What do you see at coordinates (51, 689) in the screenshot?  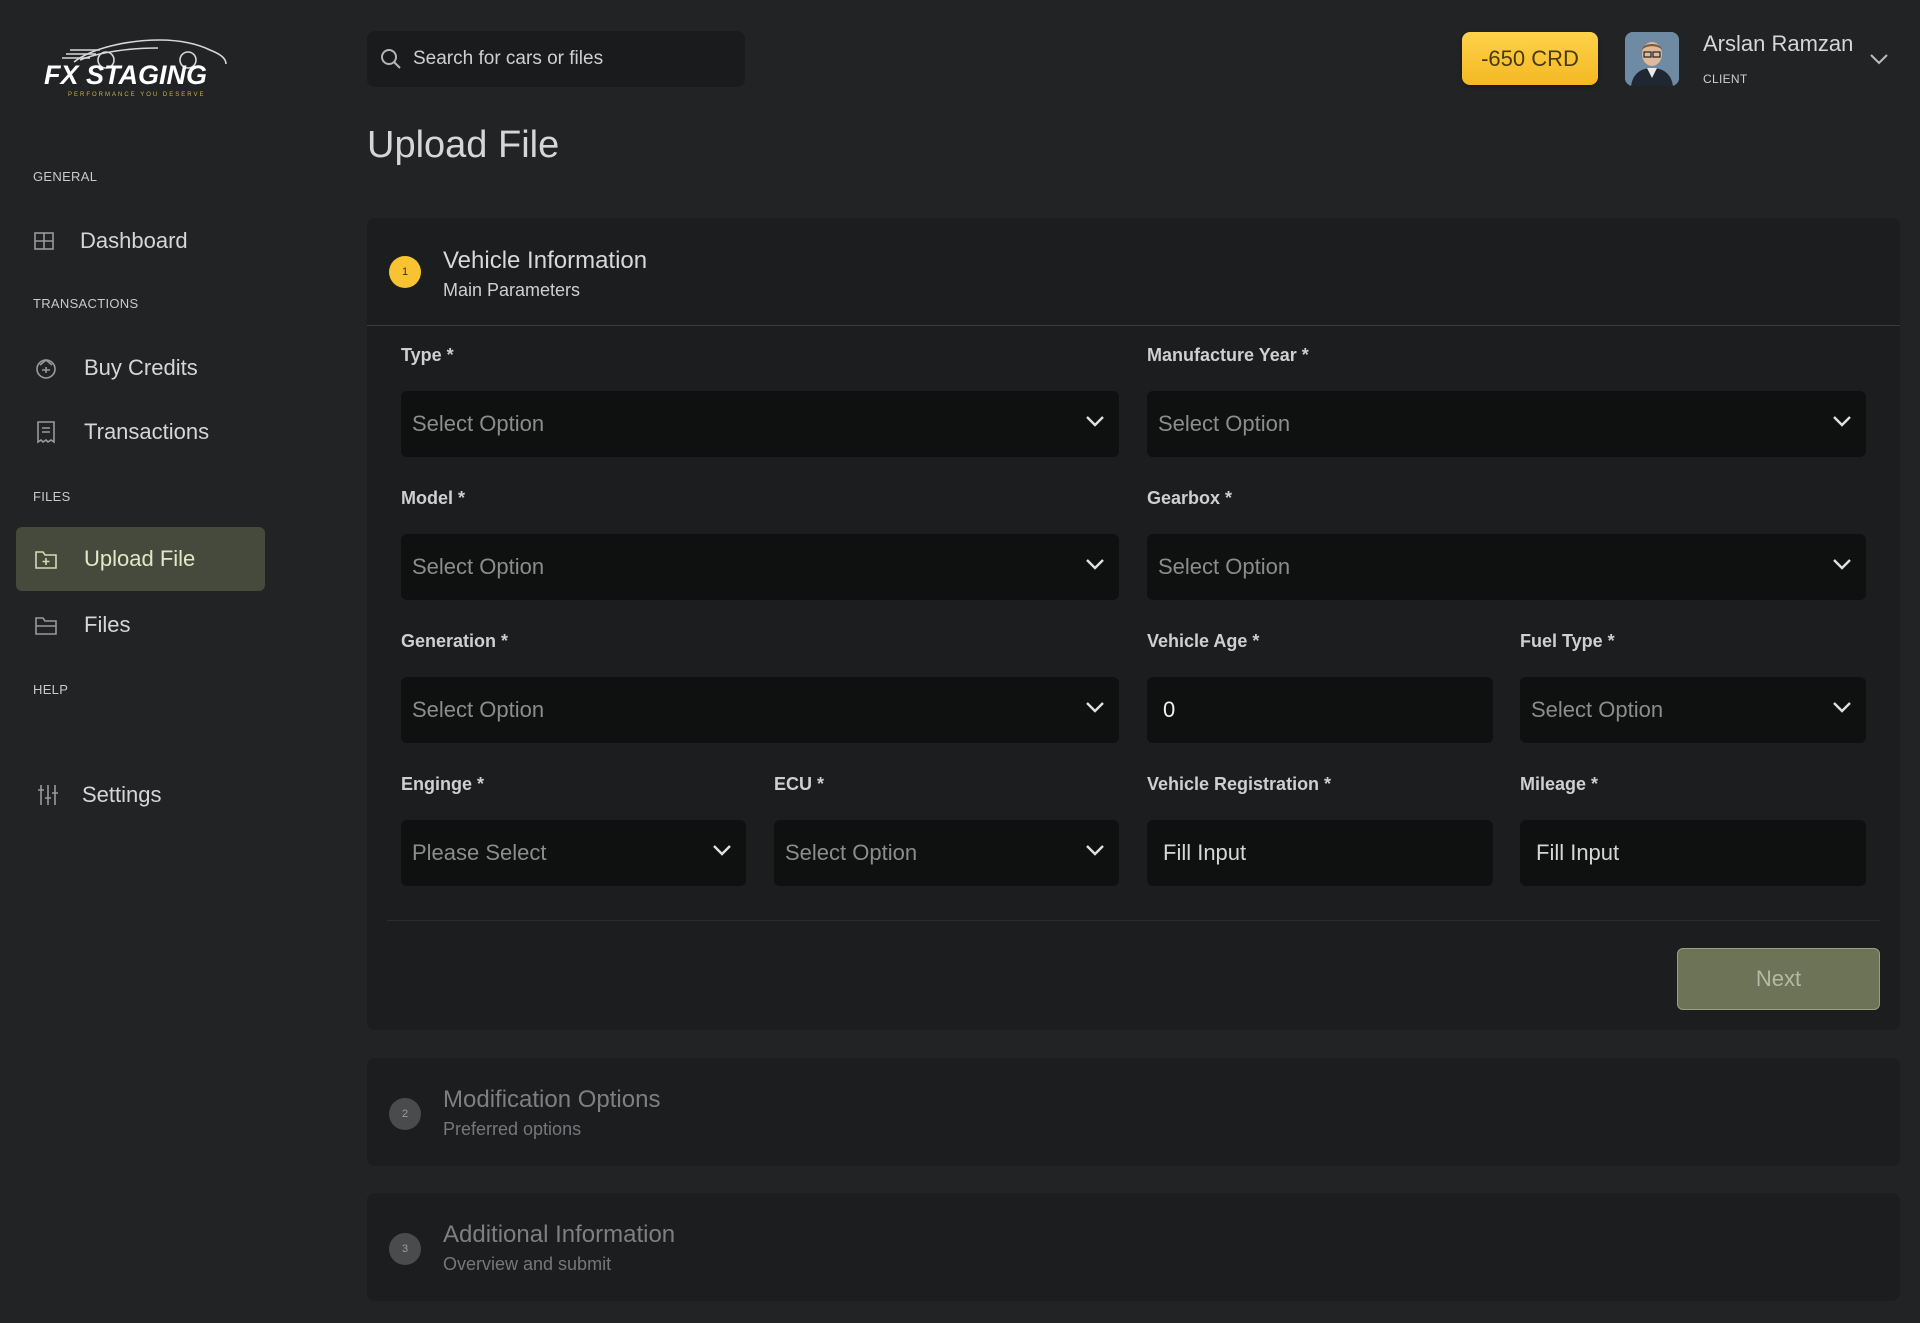 I see `section-help: HELP` at bounding box center [51, 689].